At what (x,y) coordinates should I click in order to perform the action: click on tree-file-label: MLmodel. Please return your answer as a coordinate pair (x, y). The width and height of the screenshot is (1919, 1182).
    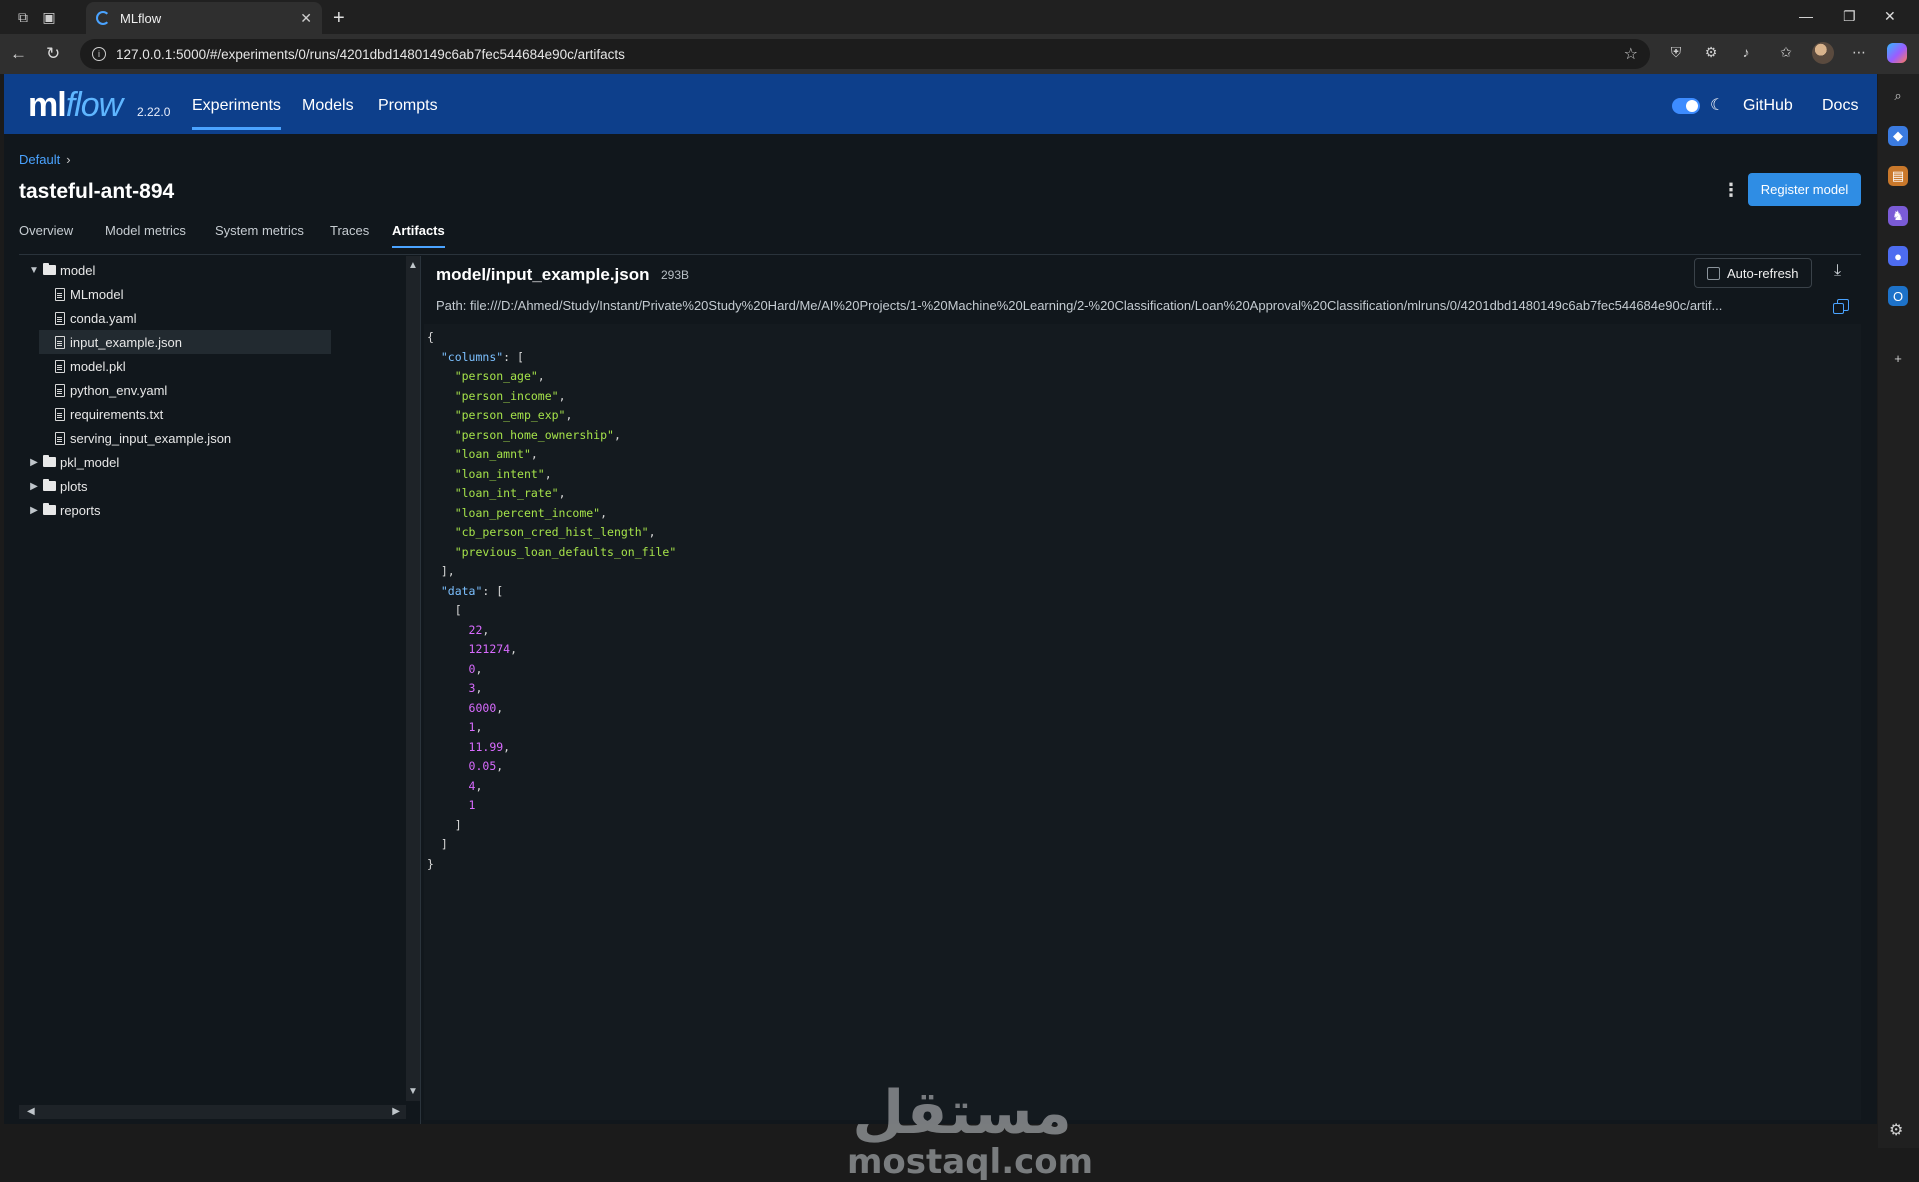
    Looking at the image, I should click on (97, 294).